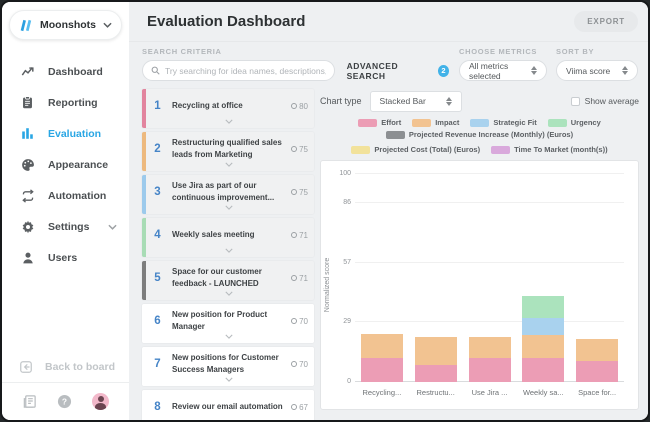 This screenshot has height=422, width=650. Describe the element at coordinates (349, 381) in the screenshot. I see `y-tick-label: 0` at that location.